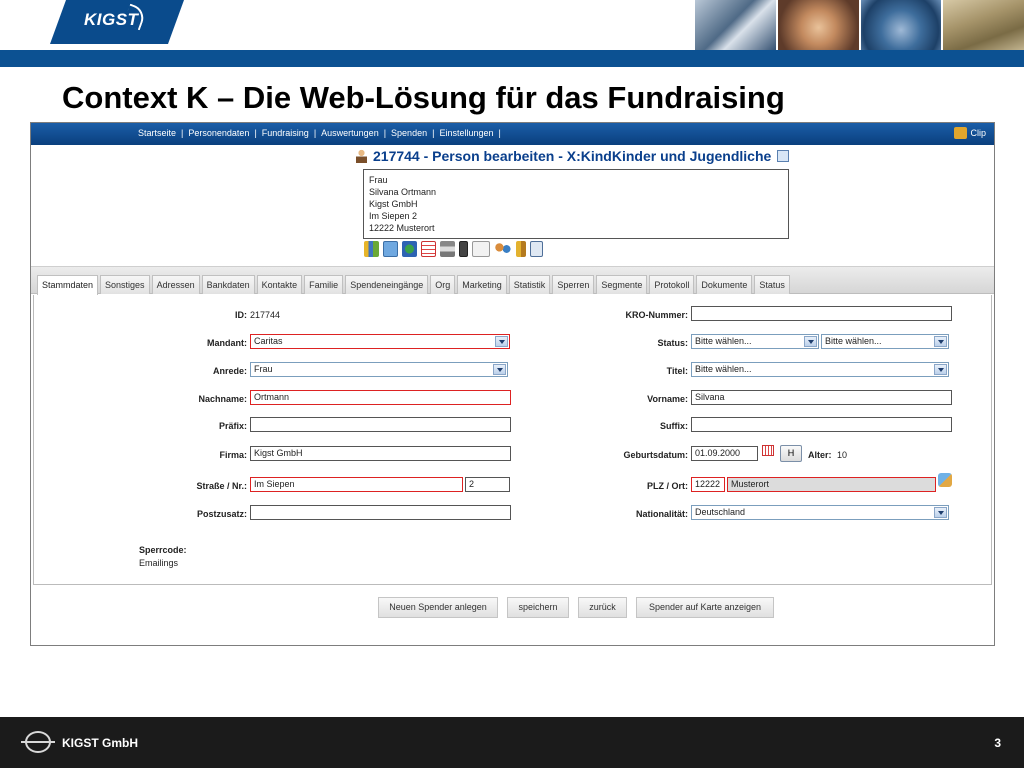  Describe the element at coordinates (356, 484) in the screenshot. I see `strasse-input: Im Siepen` at that location.